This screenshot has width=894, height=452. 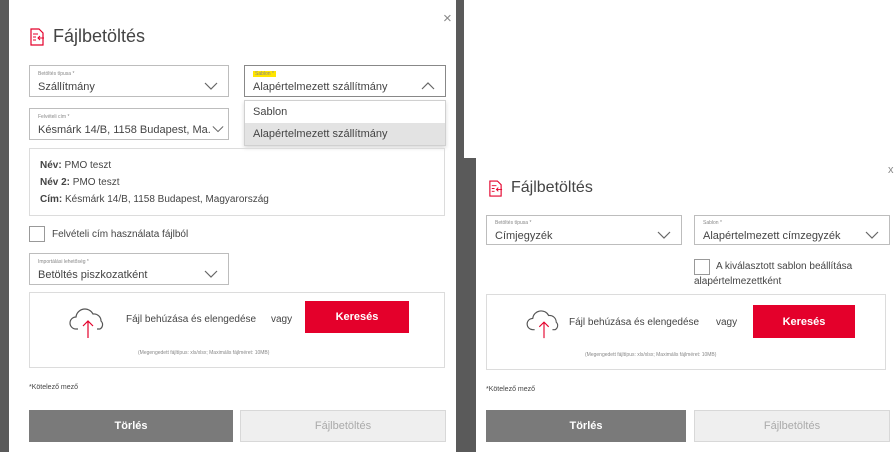 What do you see at coordinates (76, 165) in the screenshot?
I see `name-line: Név: PMO teszt` at bounding box center [76, 165].